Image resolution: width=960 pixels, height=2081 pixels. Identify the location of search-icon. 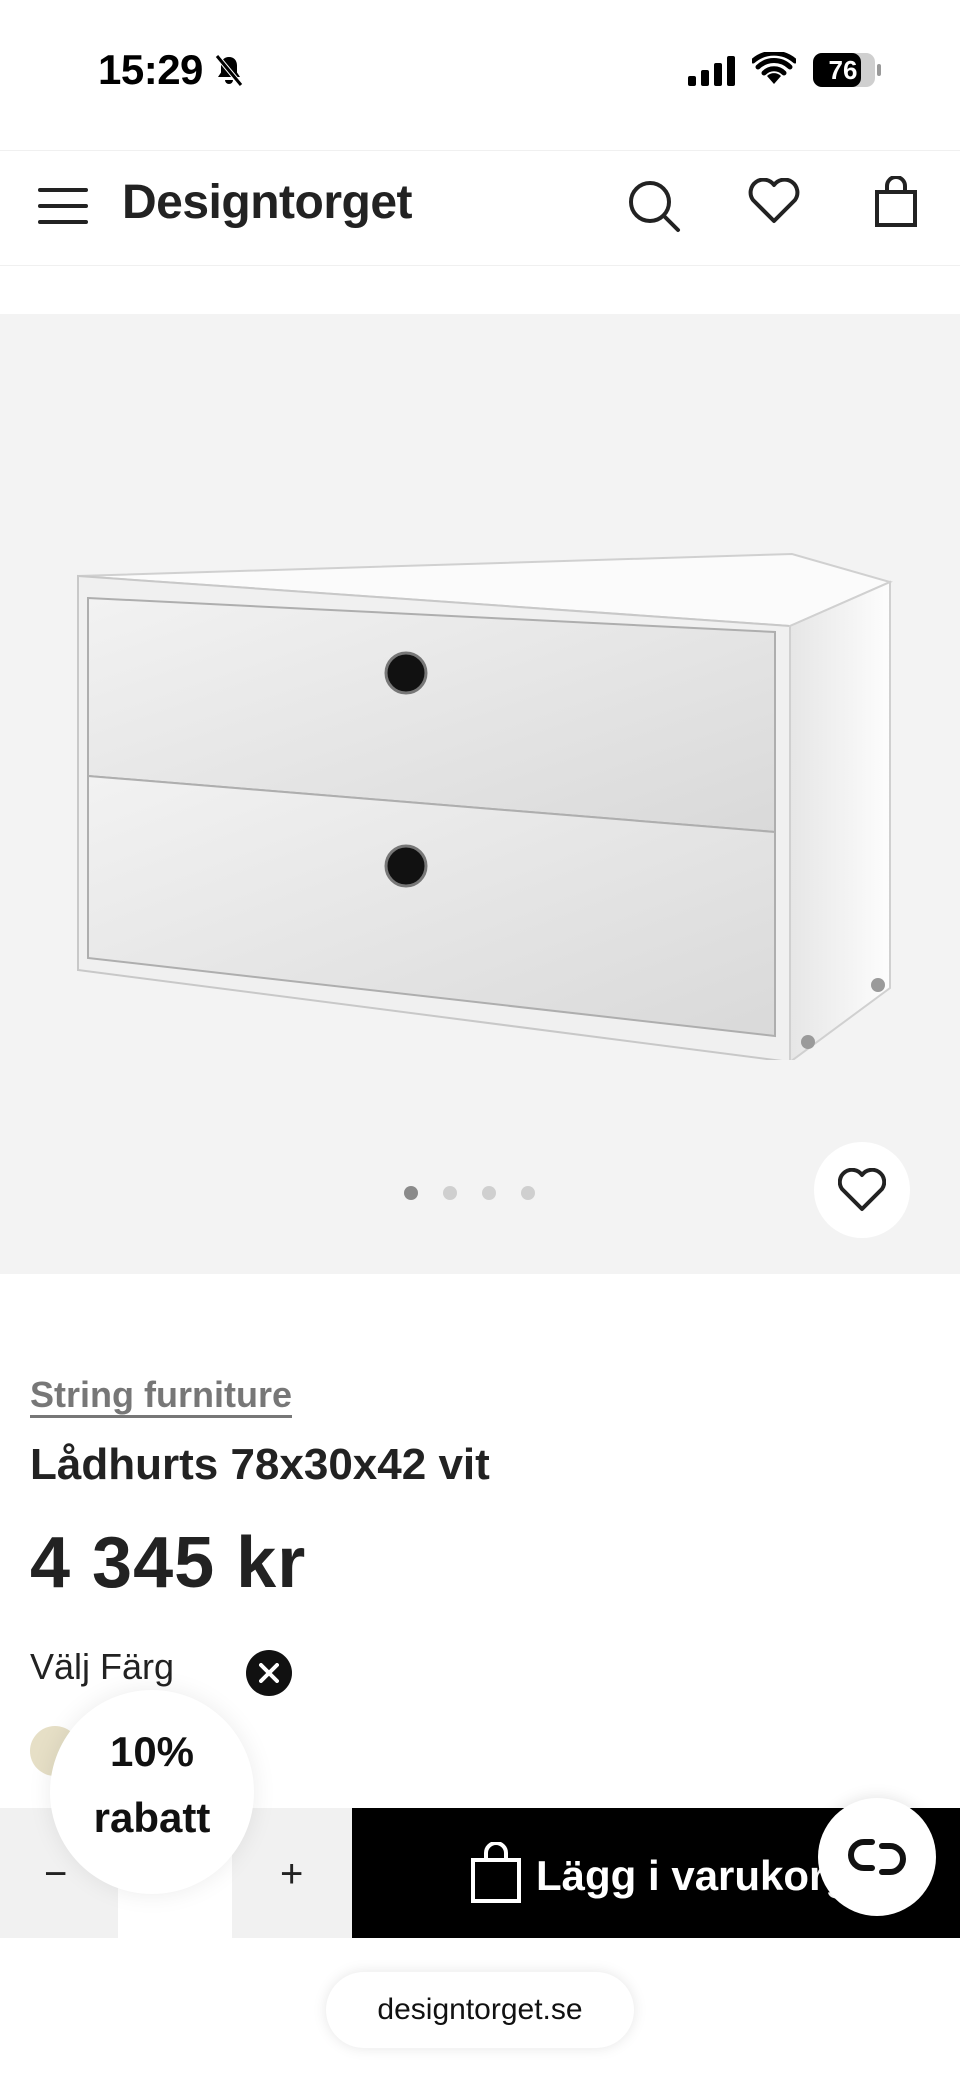
(654, 206).